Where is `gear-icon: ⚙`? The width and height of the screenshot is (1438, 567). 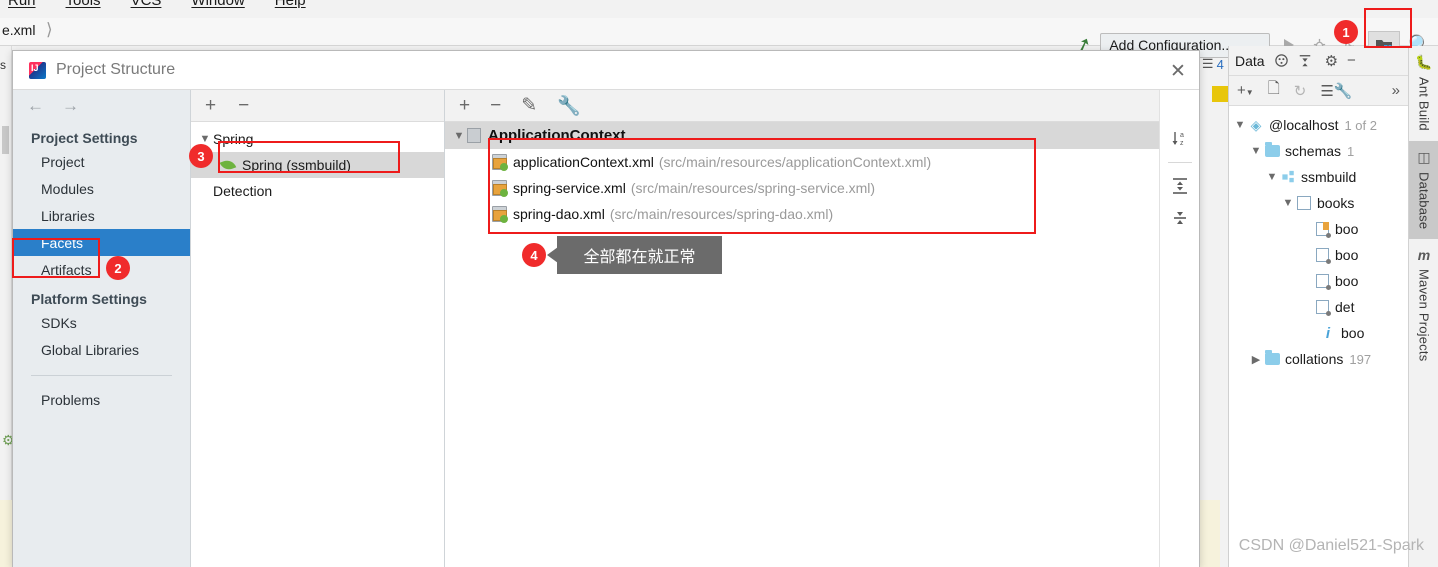
gear-icon: ⚙ is located at coordinates (1331, 61).